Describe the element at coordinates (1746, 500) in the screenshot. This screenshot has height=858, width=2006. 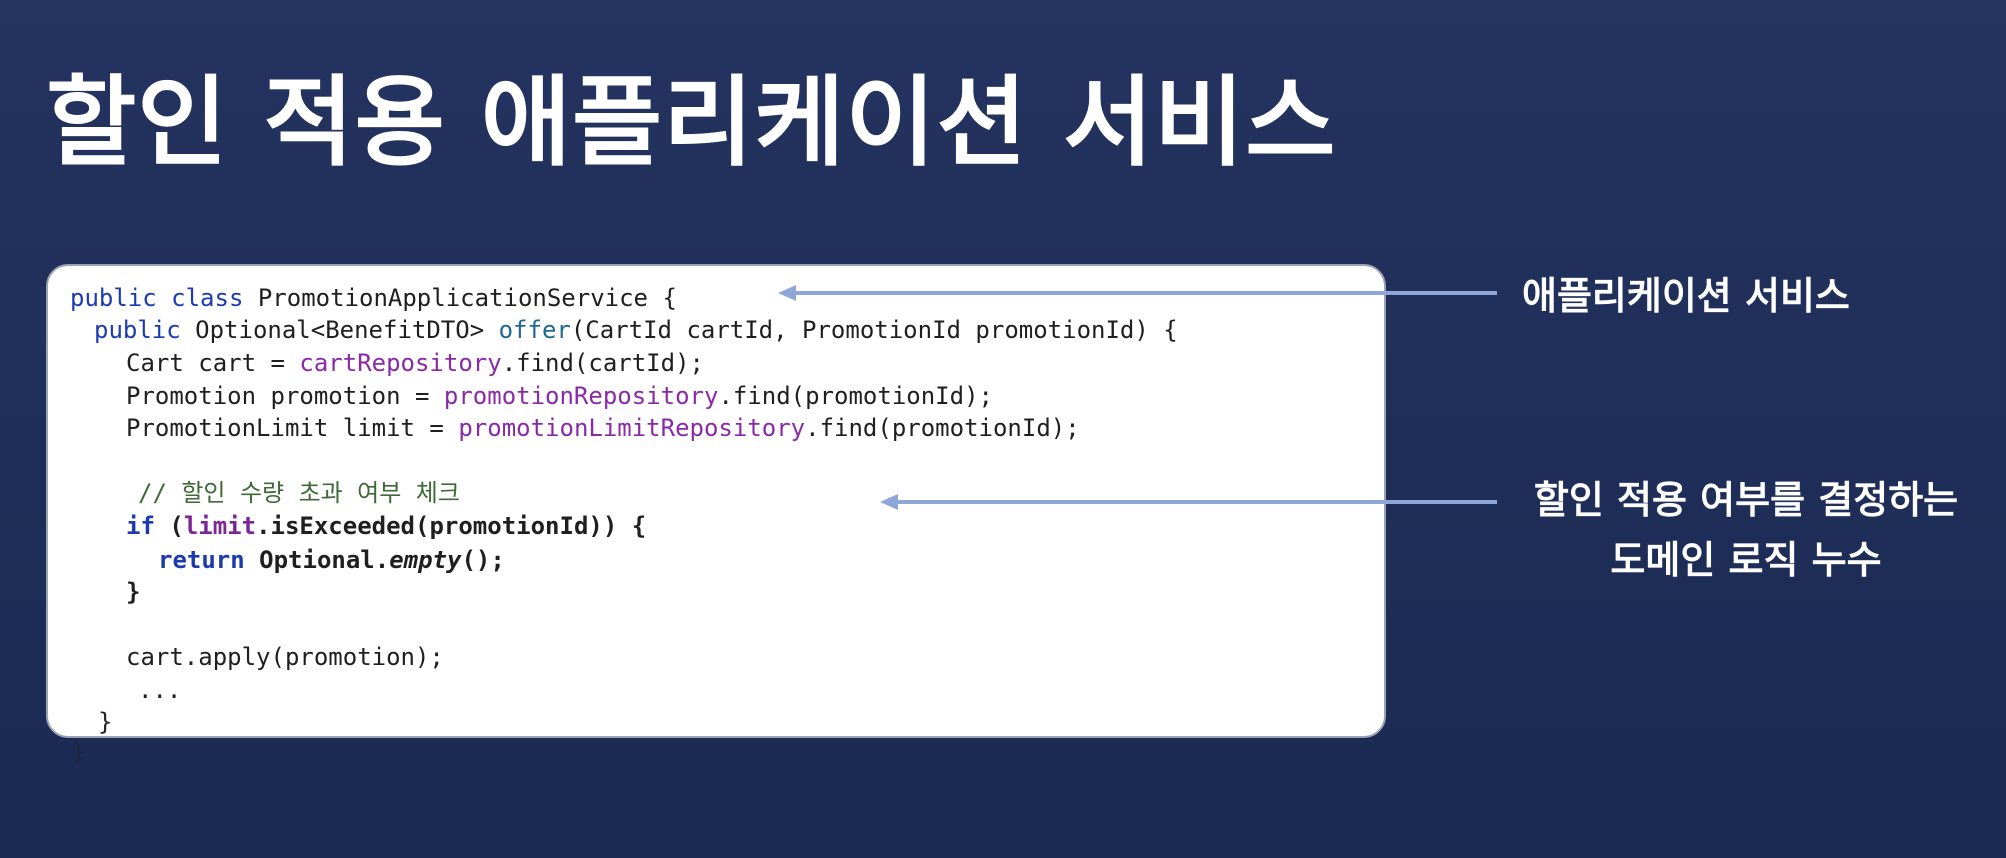
I see `annotation-domain-logic-line1: 할인 적용 여부를 결정하는` at that location.